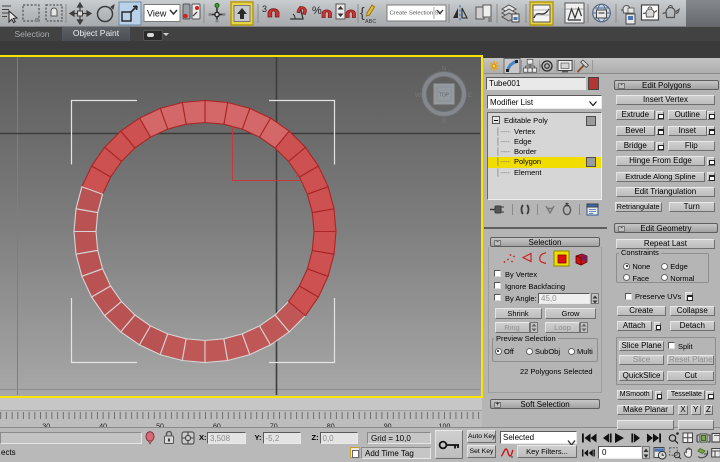  Describe the element at coordinates (470, 95) in the screenshot. I see `svg-text: E` at that location.